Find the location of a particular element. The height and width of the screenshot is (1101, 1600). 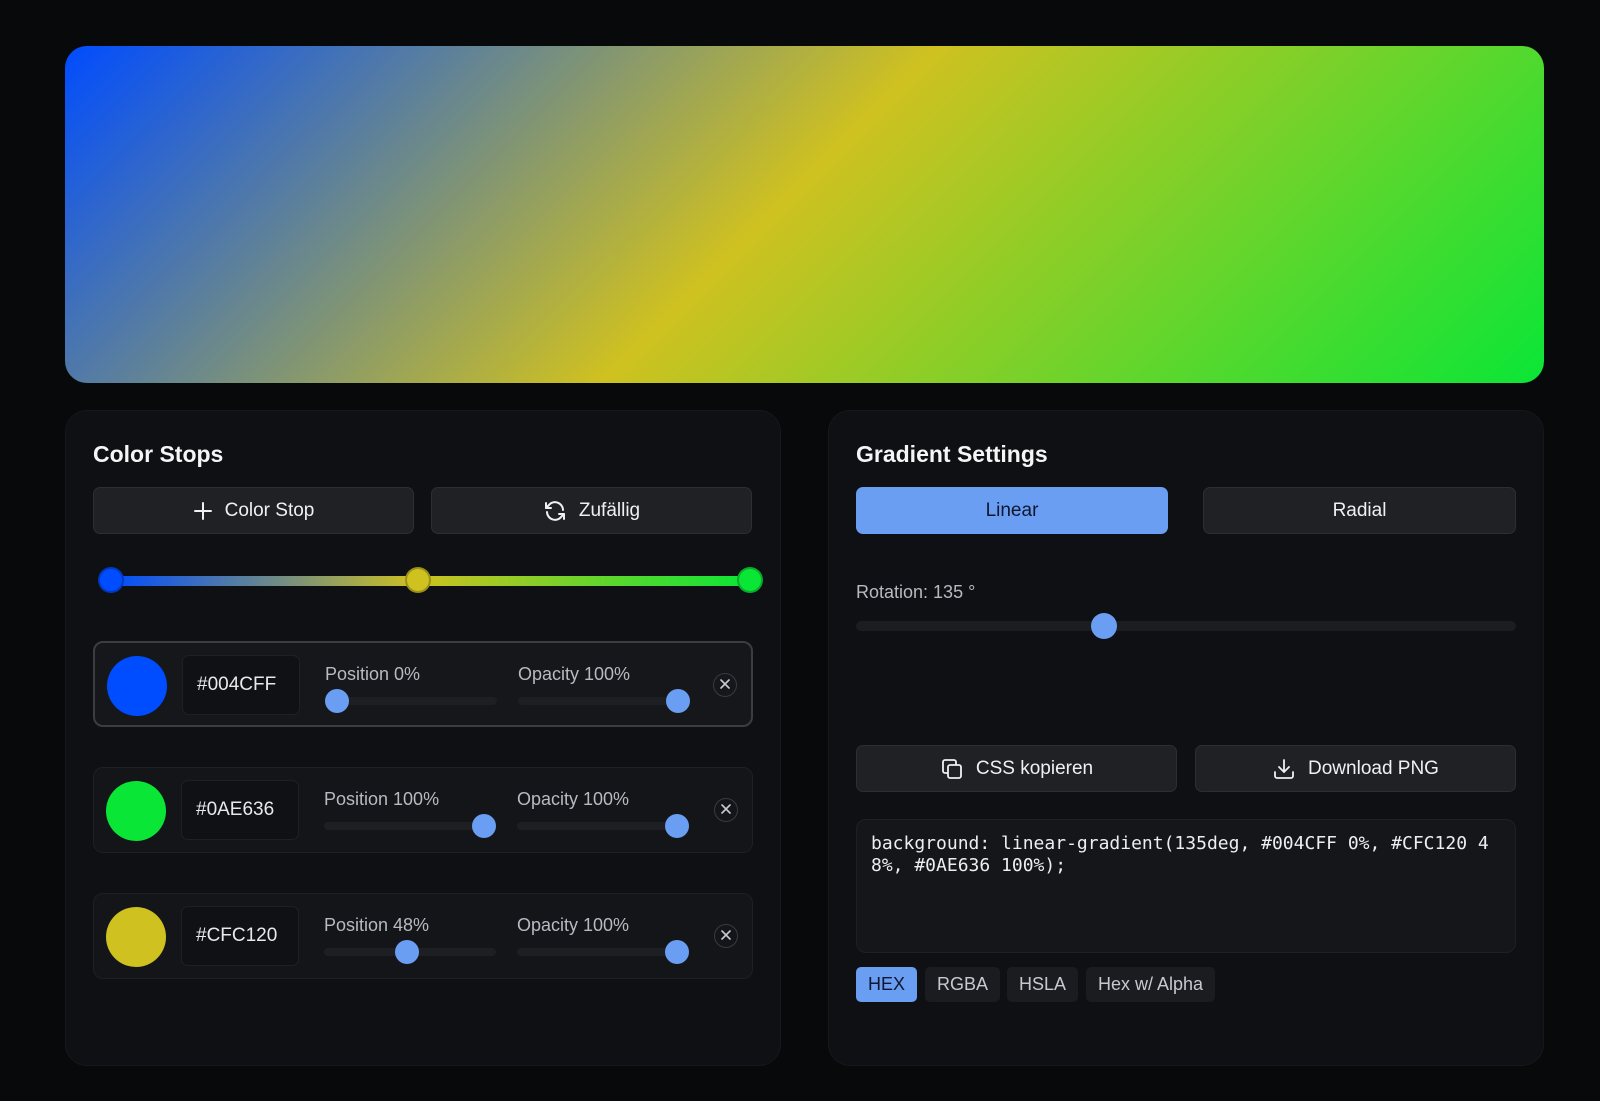

hex-value: #004CFF is located at coordinates (237, 684).